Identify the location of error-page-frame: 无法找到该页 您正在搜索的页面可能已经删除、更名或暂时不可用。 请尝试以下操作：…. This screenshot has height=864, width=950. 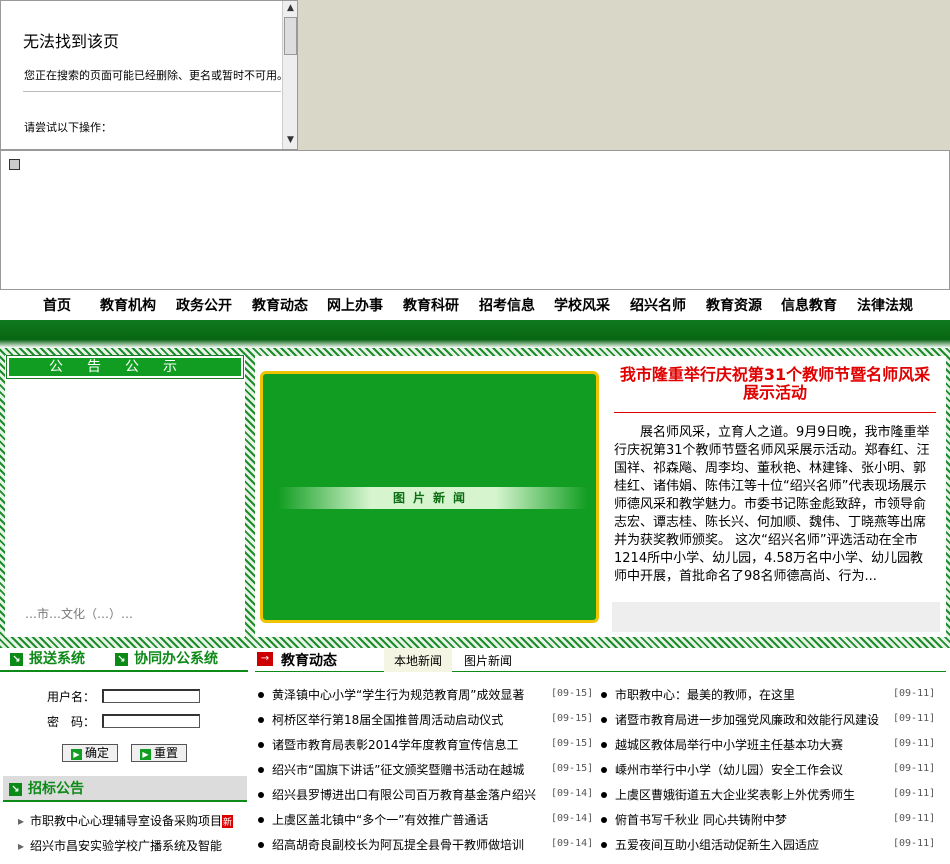
(149, 75).